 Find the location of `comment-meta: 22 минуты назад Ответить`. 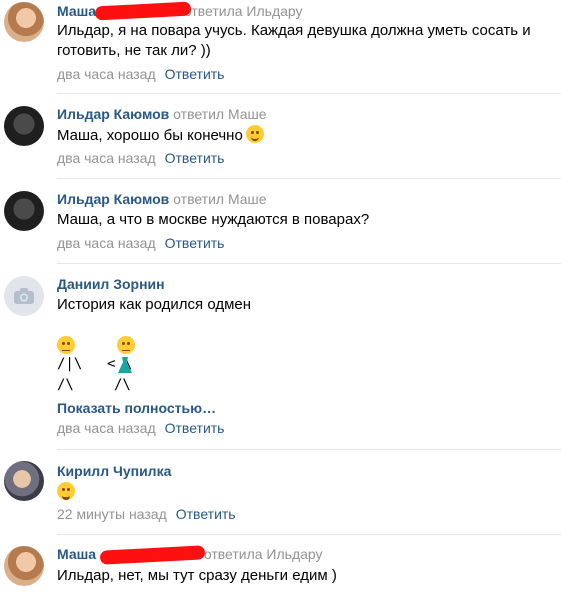

comment-meta: 22 минуты назад Ответить is located at coordinates (146, 514).